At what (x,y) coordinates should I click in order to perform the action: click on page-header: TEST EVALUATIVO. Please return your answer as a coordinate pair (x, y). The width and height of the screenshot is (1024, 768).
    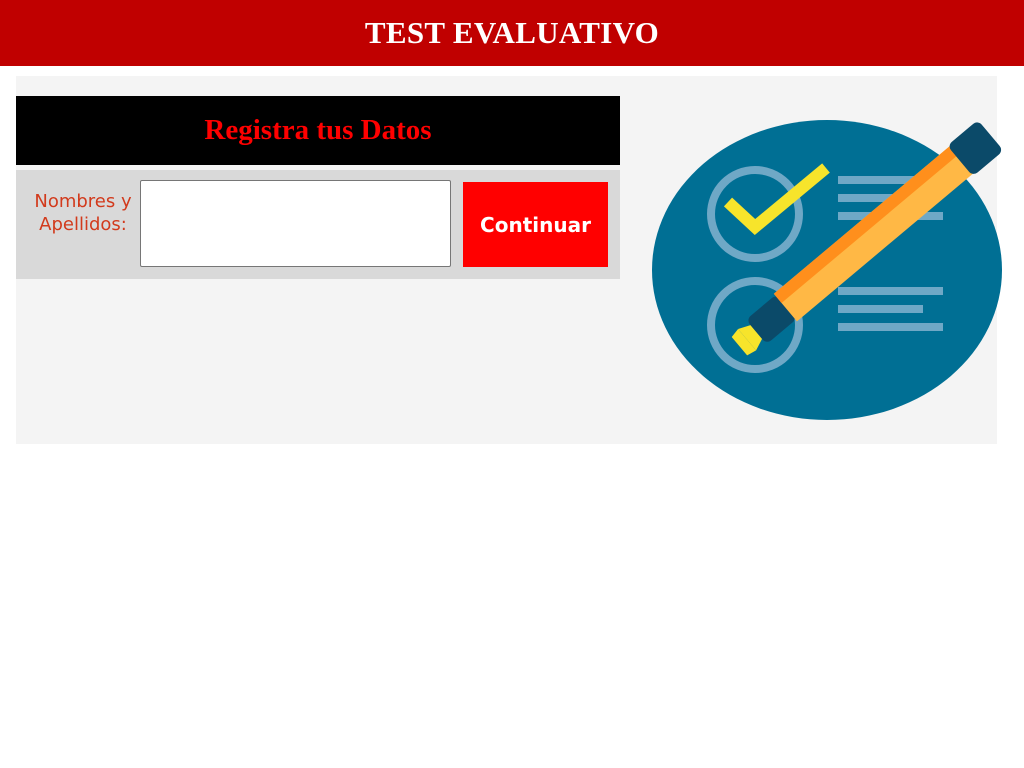
    Looking at the image, I should click on (512, 33).